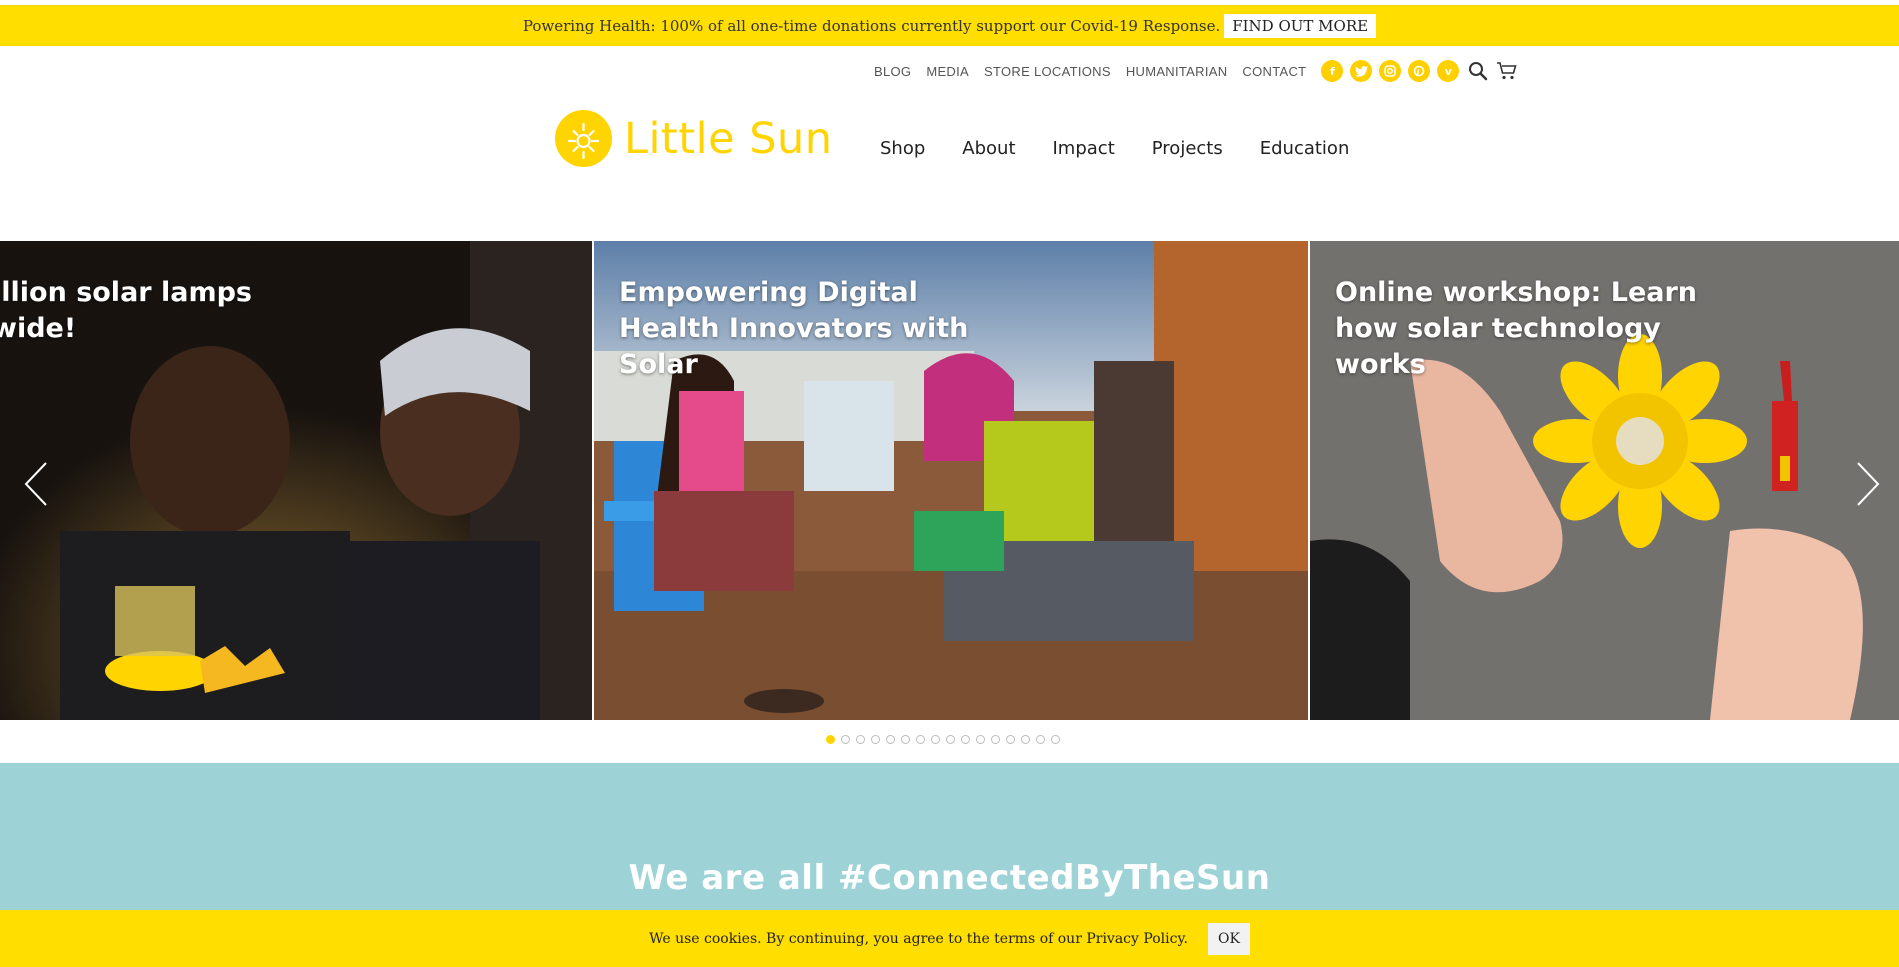 The image size is (1899, 967). I want to click on cart-icon, so click(1507, 71).